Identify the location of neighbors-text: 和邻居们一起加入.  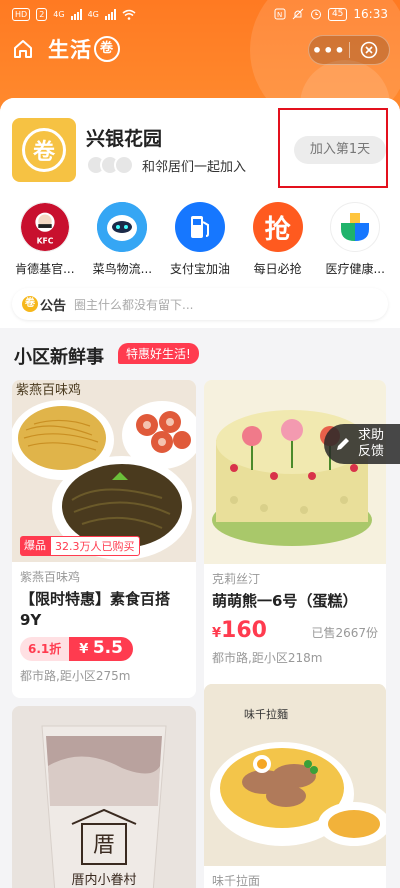
(194, 167).